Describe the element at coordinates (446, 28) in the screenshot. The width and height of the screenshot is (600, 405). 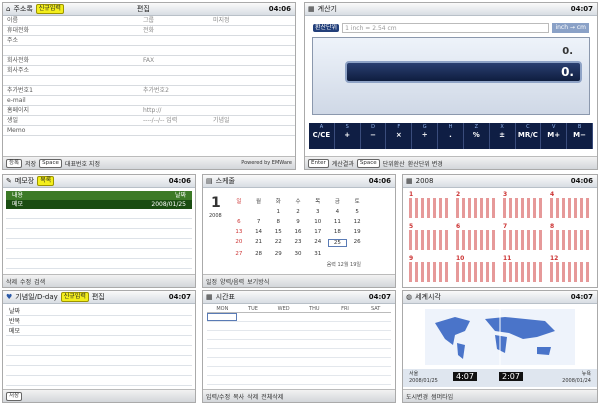
I see `unit-field: 1 inch = 2.54 cm` at that location.